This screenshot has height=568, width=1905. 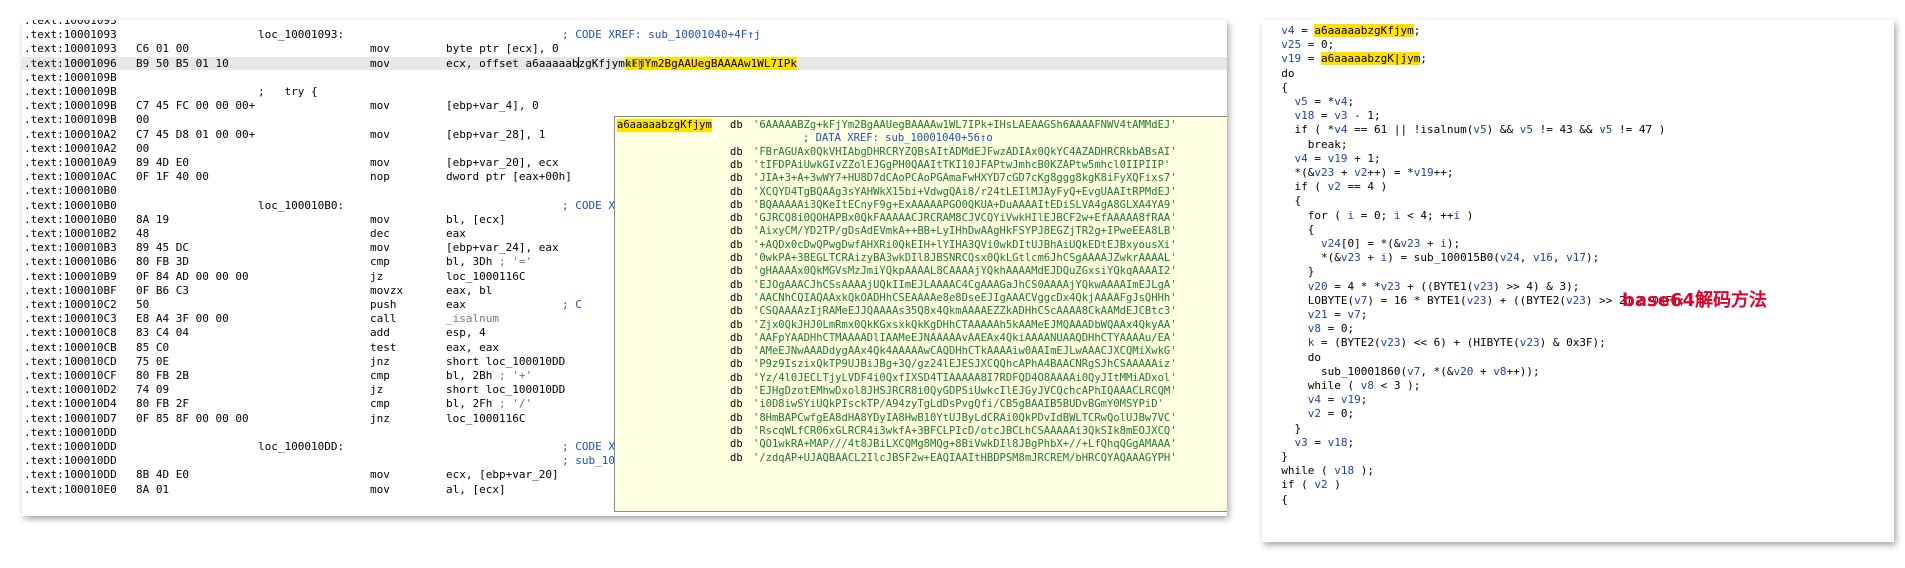 I want to click on pseudocode-line: break;, so click(x=1308, y=144).